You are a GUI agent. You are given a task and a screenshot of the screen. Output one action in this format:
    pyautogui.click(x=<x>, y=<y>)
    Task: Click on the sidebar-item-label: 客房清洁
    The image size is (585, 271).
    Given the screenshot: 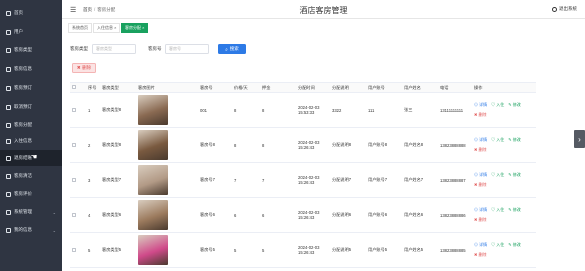 What is the action you would take?
    pyautogui.click(x=23, y=175)
    